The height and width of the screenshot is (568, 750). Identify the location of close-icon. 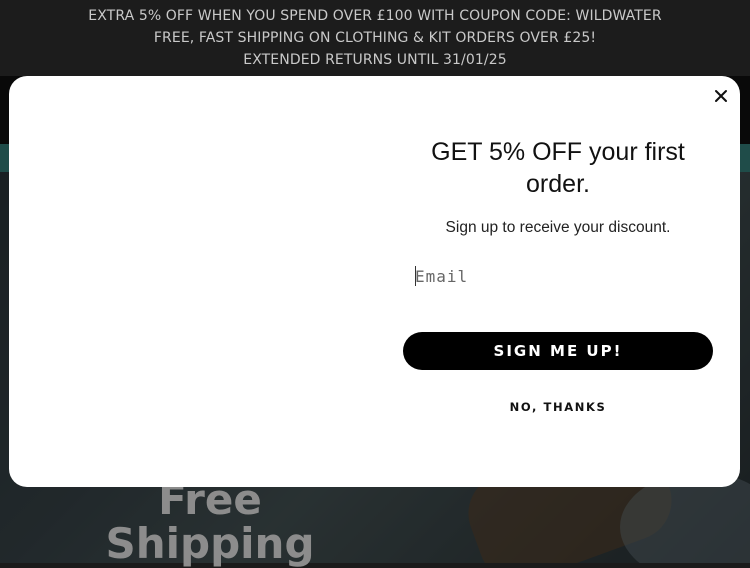
(721, 96).